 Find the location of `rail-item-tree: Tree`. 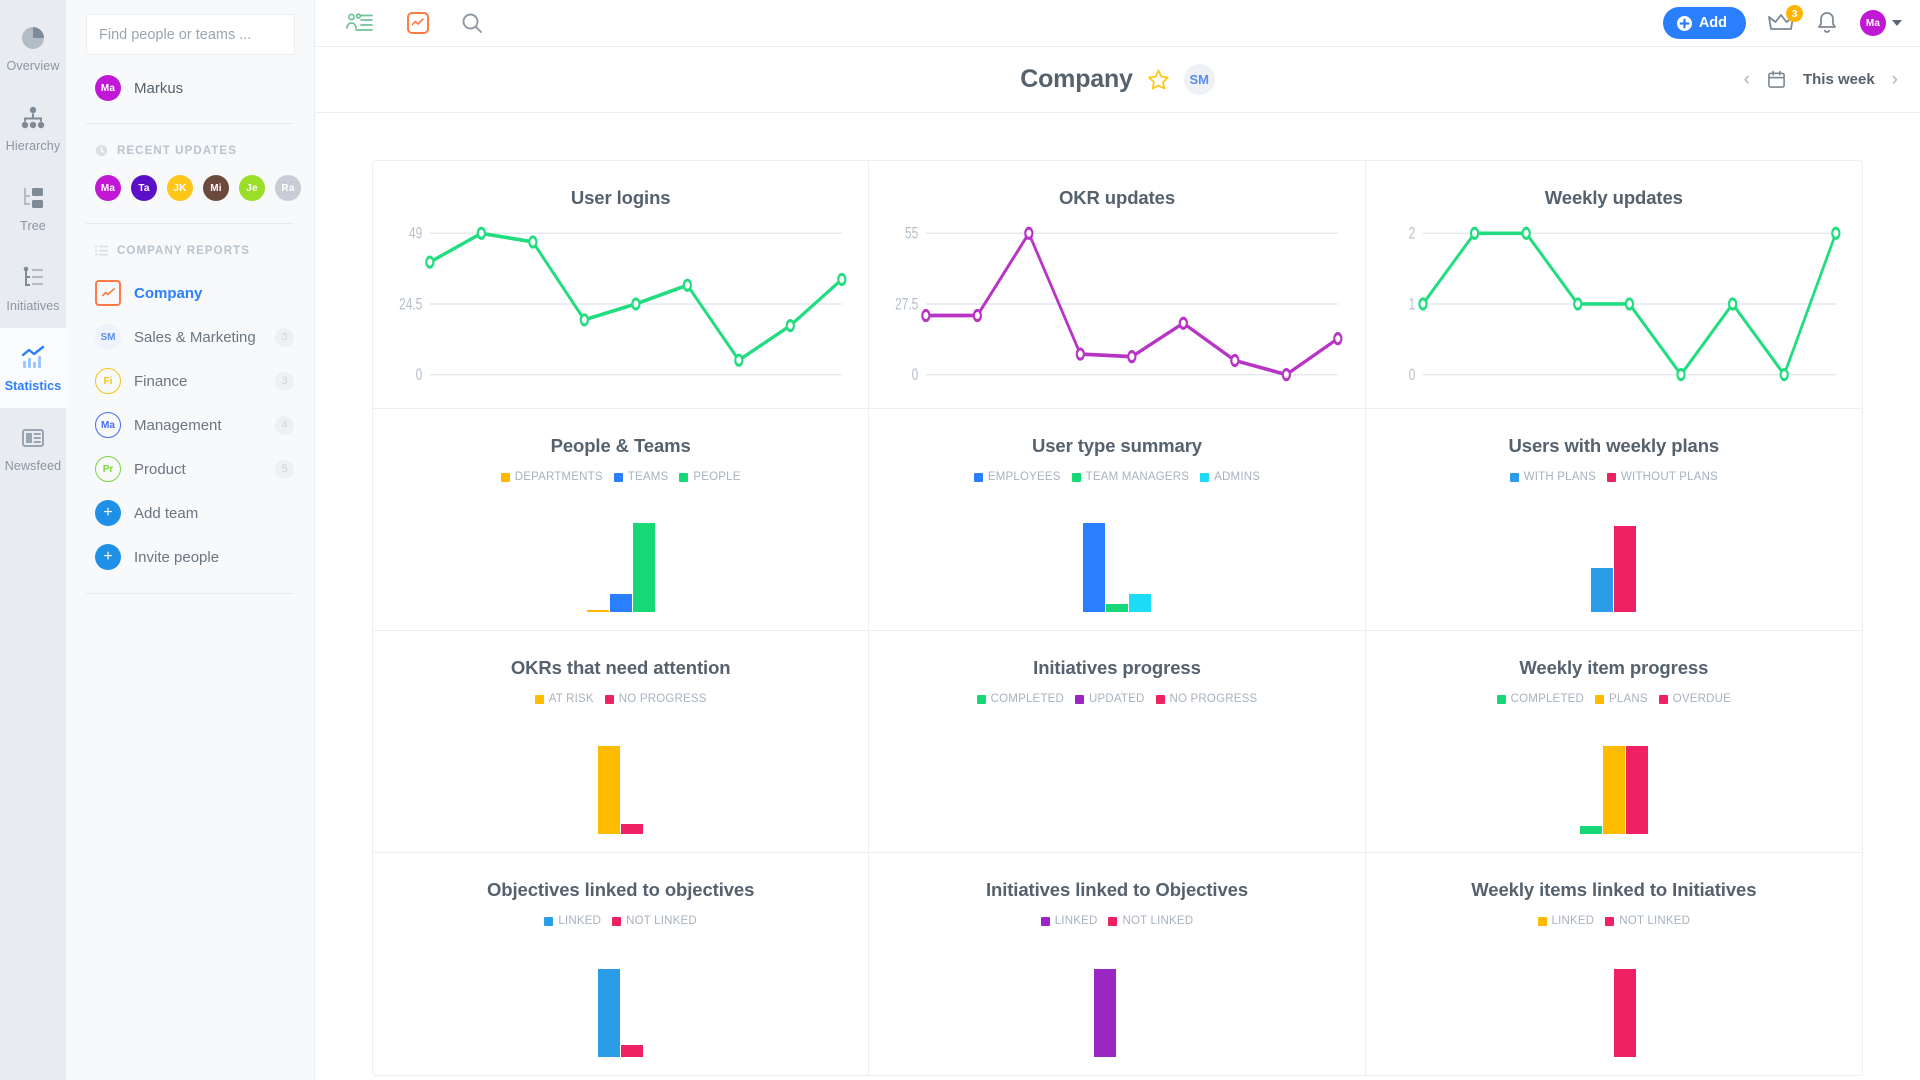

rail-item-tree: Tree is located at coordinates (33, 208).